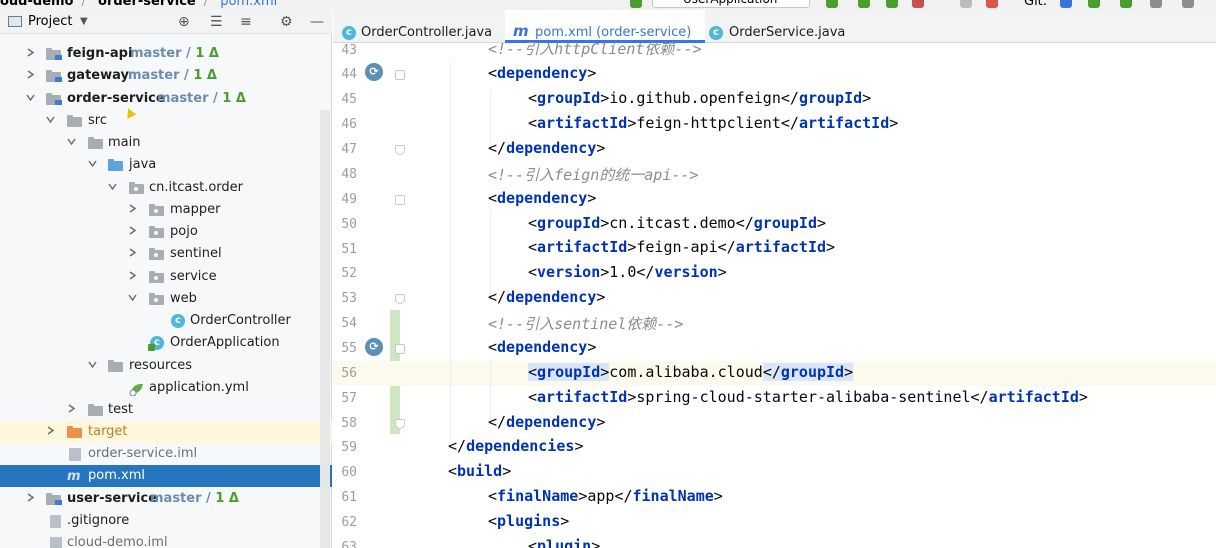 The height and width of the screenshot is (548, 1216). What do you see at coordinates (166, 210) in the screenshot?
I see `tree-node-mapper: mapper` at bounding box center [166, 210].